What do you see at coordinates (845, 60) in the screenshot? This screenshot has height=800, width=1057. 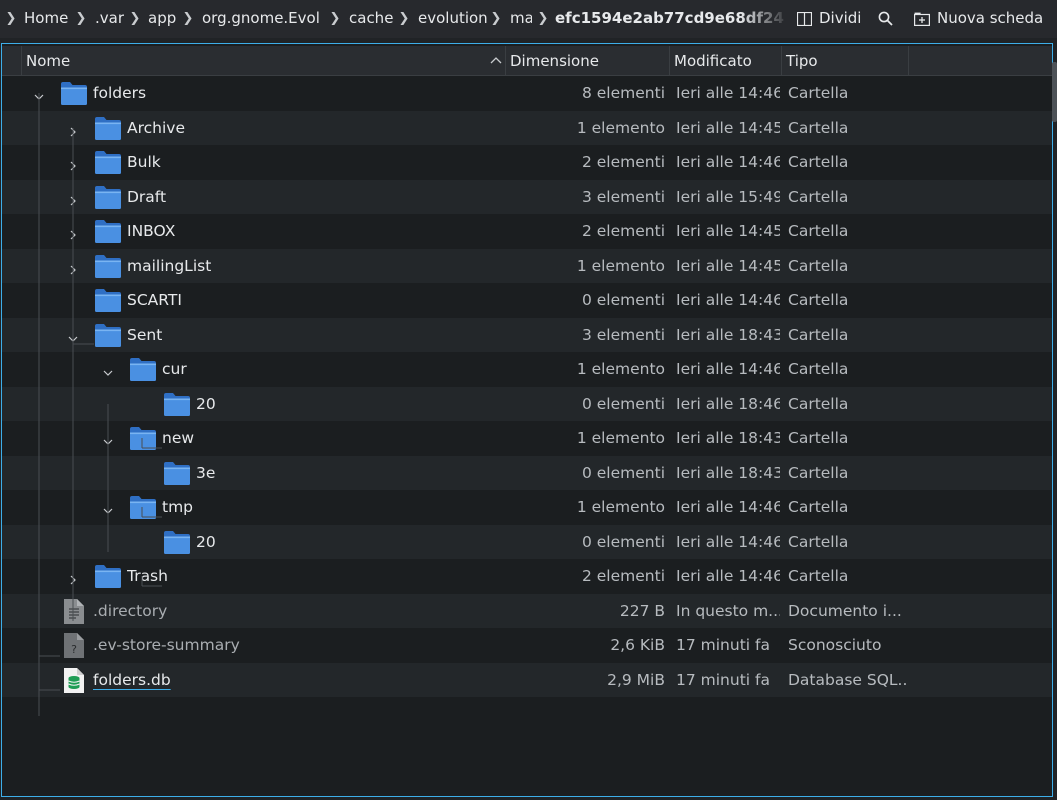 I see `column-header-type: Tipo` at bounding box center [845, 60].